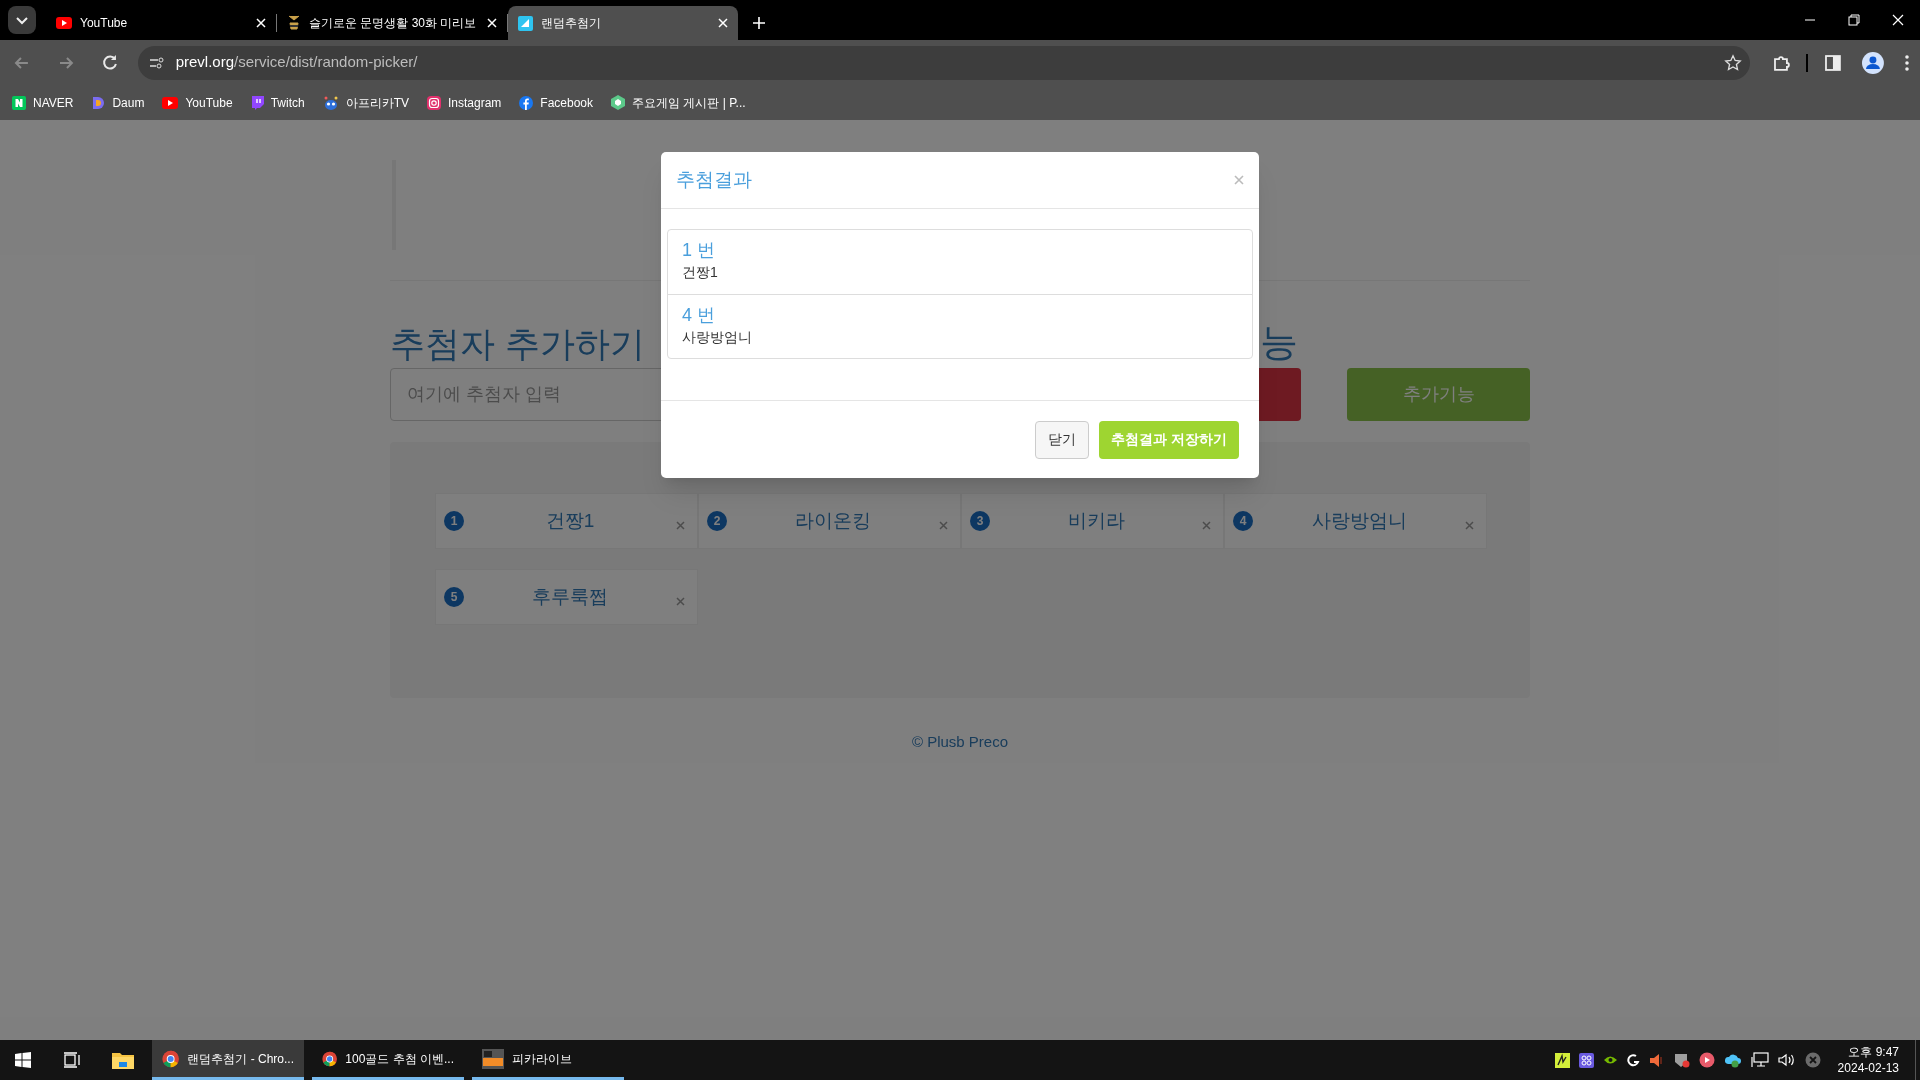 Image resolution: width=1920 pixels, height=1080 pixels. Describe the element at coordinates (98, 102) in the screenshot. I see `daum-icon` at that location.